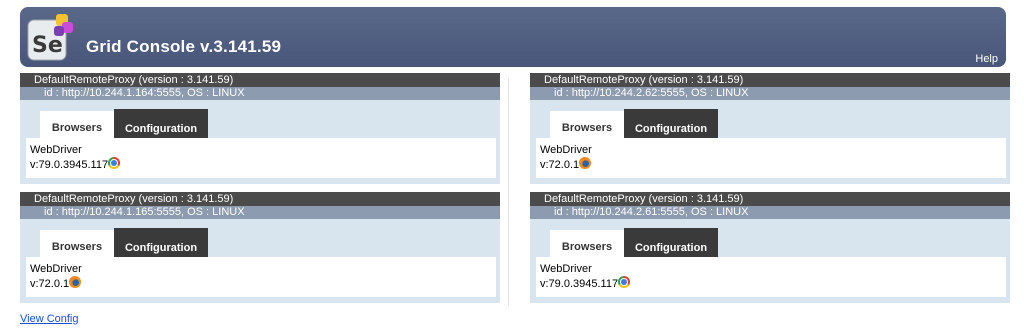  Describe the element at coordinates (47, 45) in the screenshot. I see `svg-text: Se` at that location.